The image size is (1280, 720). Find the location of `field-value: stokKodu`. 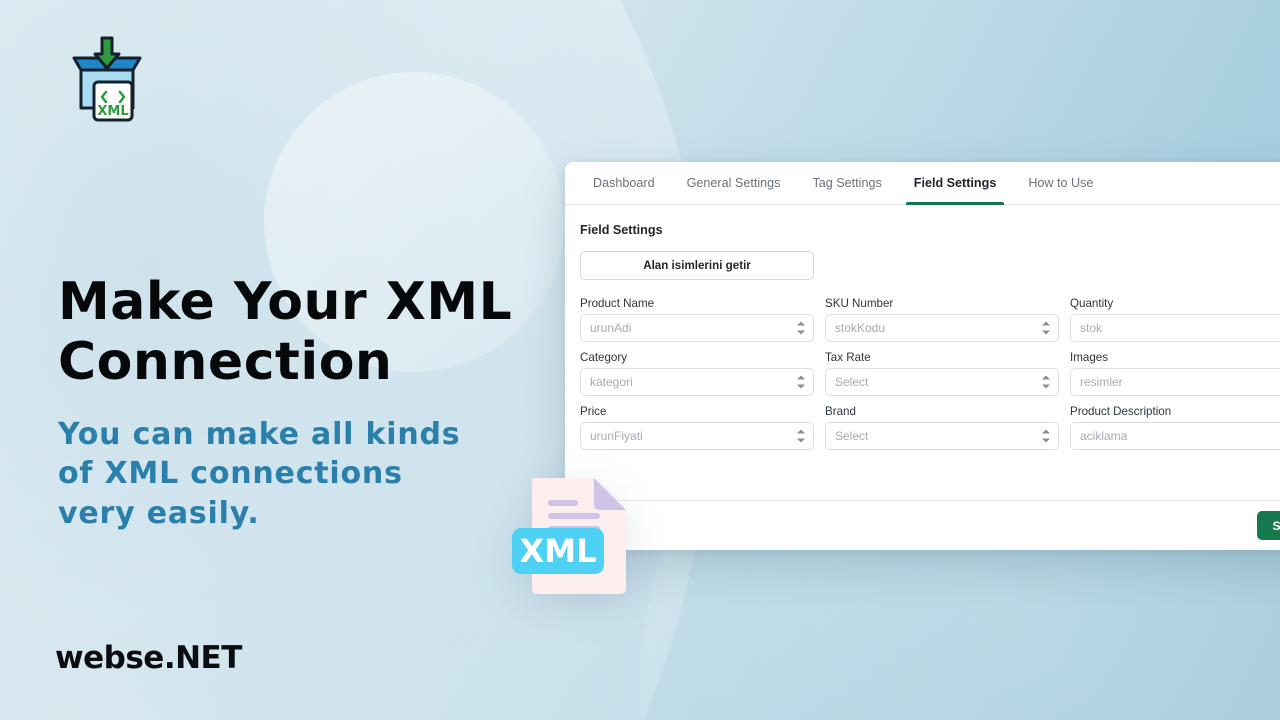

field-value: stokKodu is located at coordinates (860, 328).